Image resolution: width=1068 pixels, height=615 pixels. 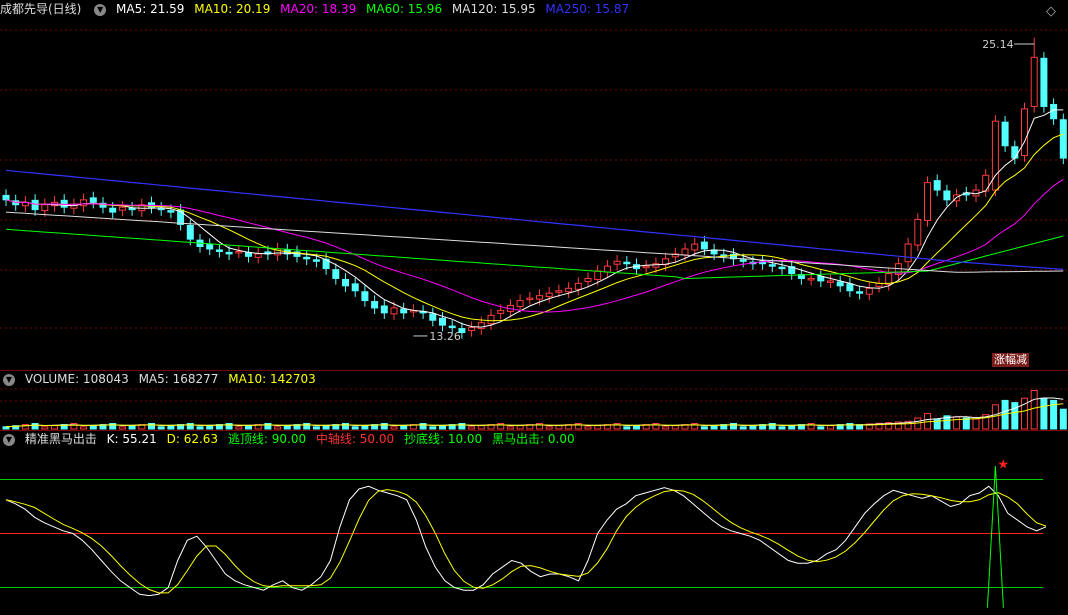 What do you see at coordinates (534, 412) in the screenshot?
I see `volume-ma5-line` at bounding box center [534, 412].